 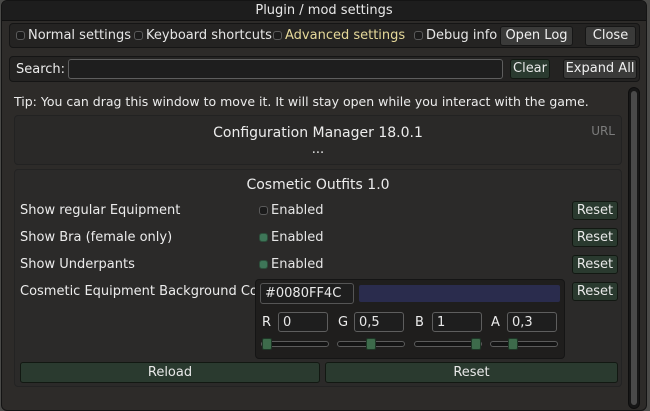 What do you see at coordinates (285, 69) in the screenshot?
I see `search-input` at bounding box center [285, 69].